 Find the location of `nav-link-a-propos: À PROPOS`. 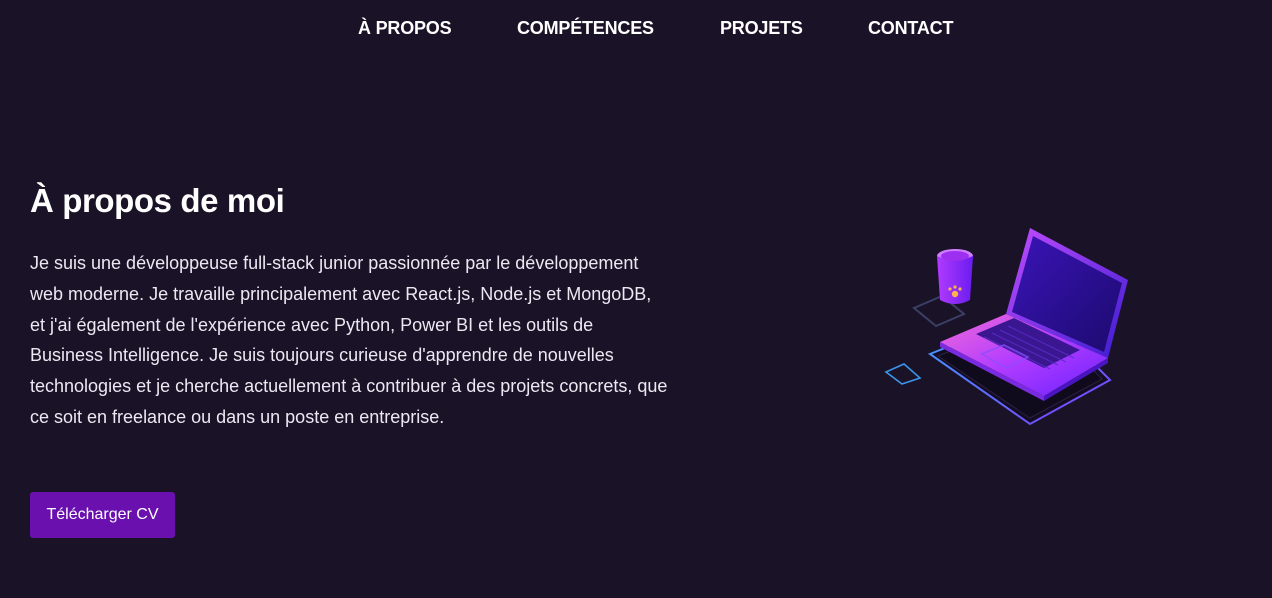

nav-link-a-propos: À PROPOS is located at coordinates (405, 28).